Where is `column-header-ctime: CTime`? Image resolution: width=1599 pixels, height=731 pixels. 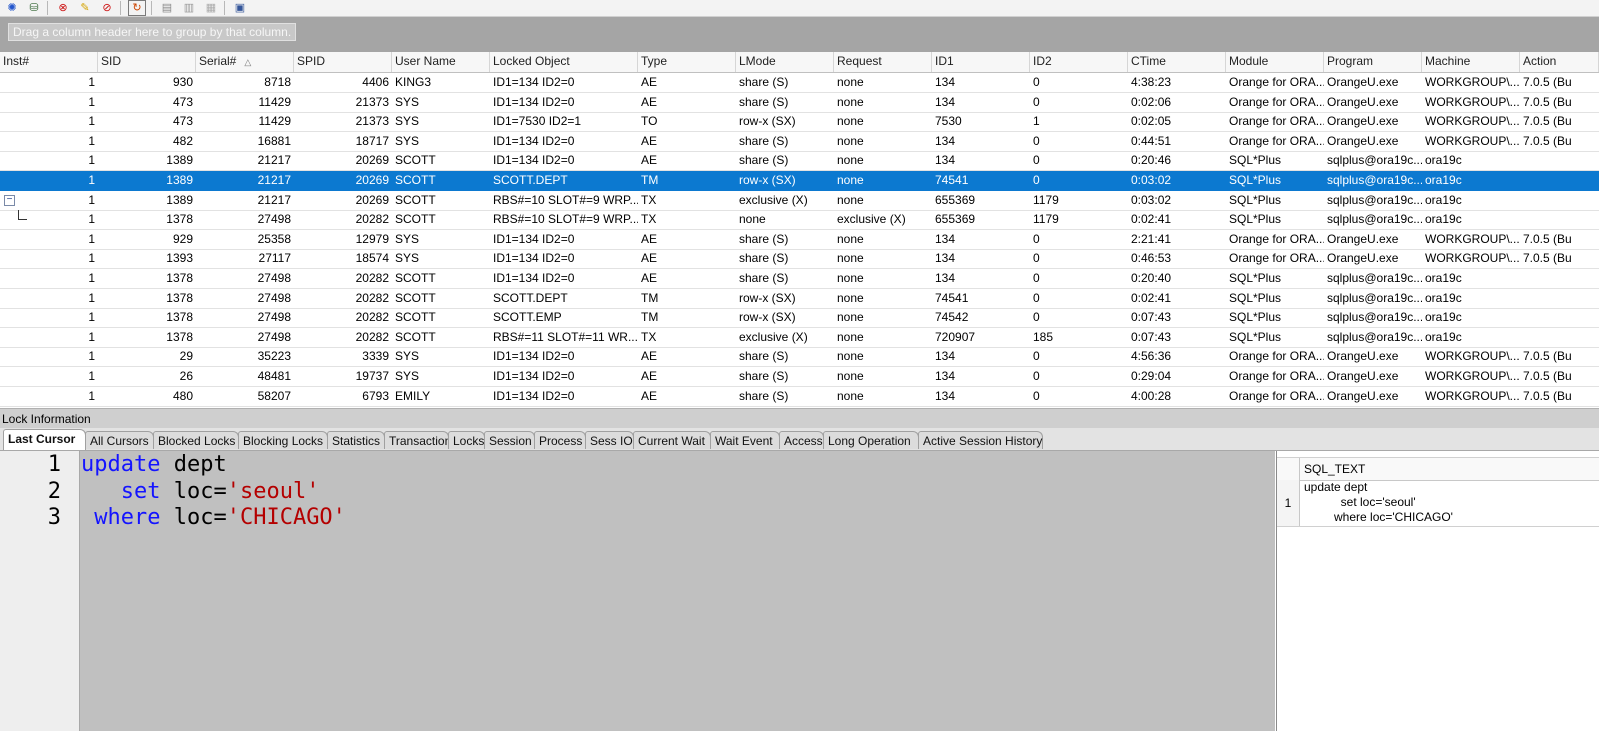 column-header-ctime: CTime is located at coordinates (1177, 62).